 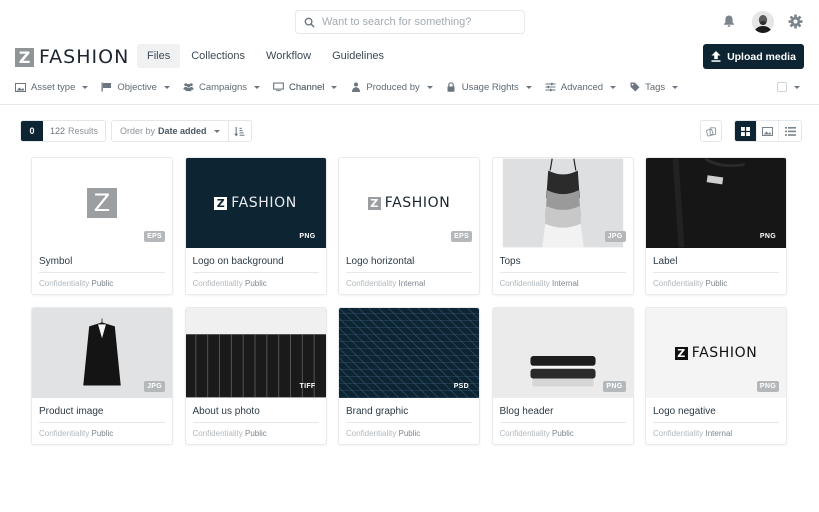 What do you see at coordinates (32, 131) in the screenshot?
I see `selected-count-badge: 0` at bounding box center [32, 131].